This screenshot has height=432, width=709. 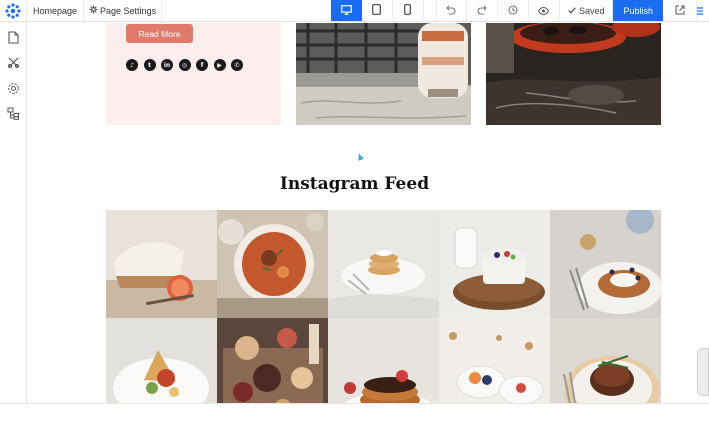 What do you see at coordinates (591, 10) in the screenshot?
I see `saved-label: Saved` at bounding box center [591, 10].